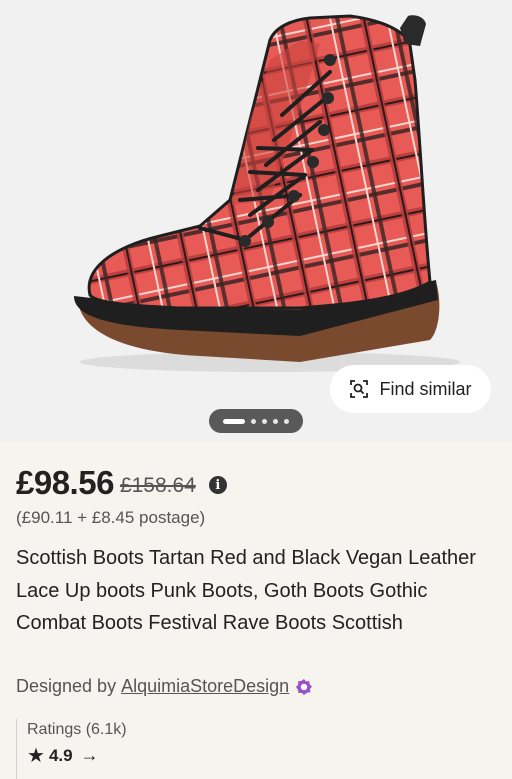 The width and height of the screenshot is (512, 779). I want to click on designed-by-label: Designed by, so click(66, 686).